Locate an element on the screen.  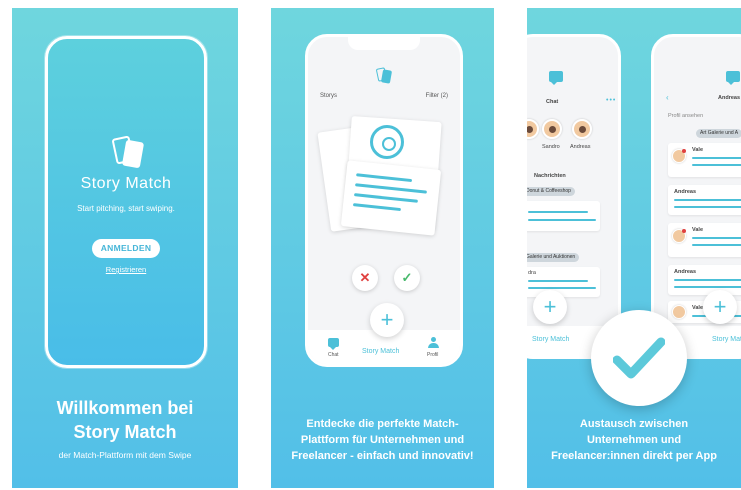
tagline: Start pitching, start swiping. is located at coordinates (126, 208).